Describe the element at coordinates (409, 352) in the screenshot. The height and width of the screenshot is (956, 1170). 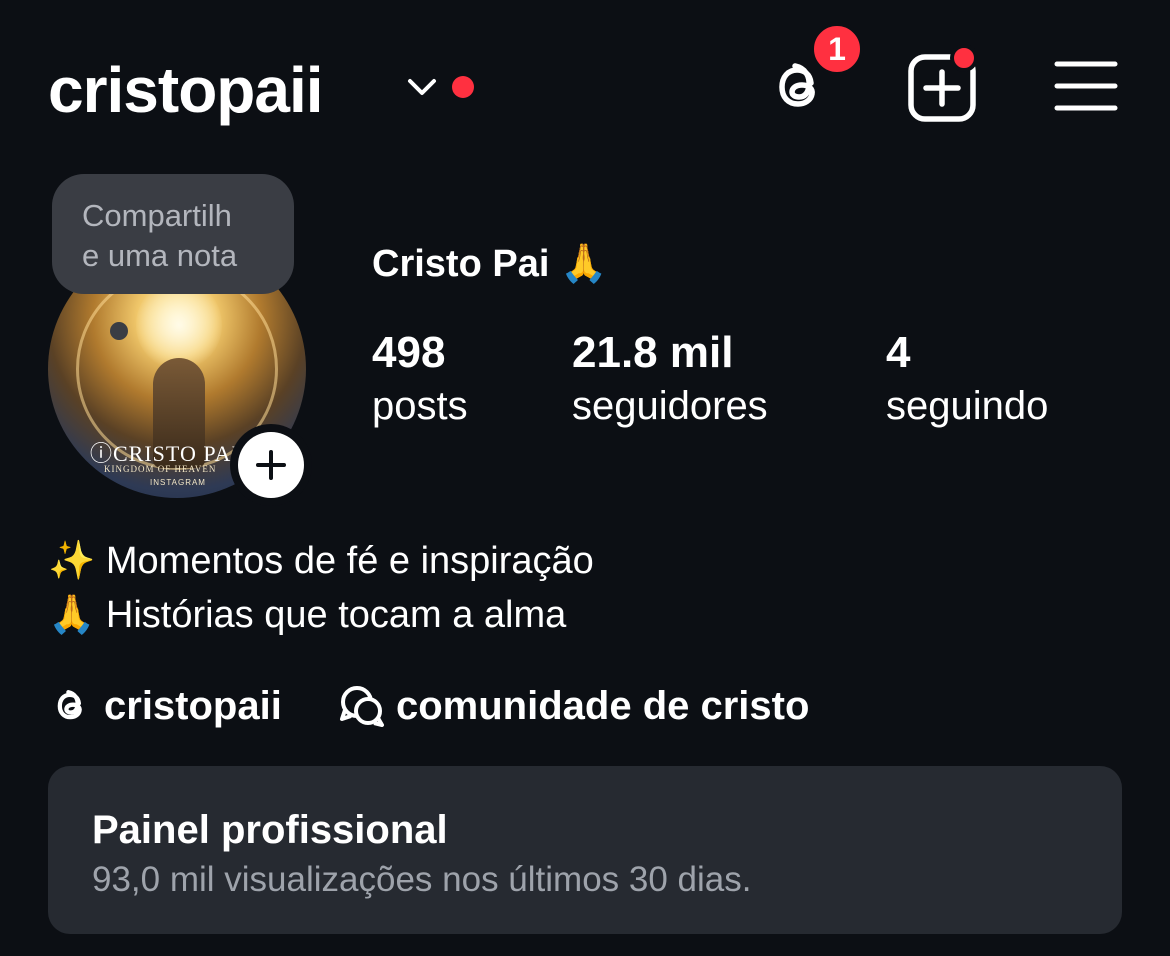
I see `stat-posts-value: 498` at that location.